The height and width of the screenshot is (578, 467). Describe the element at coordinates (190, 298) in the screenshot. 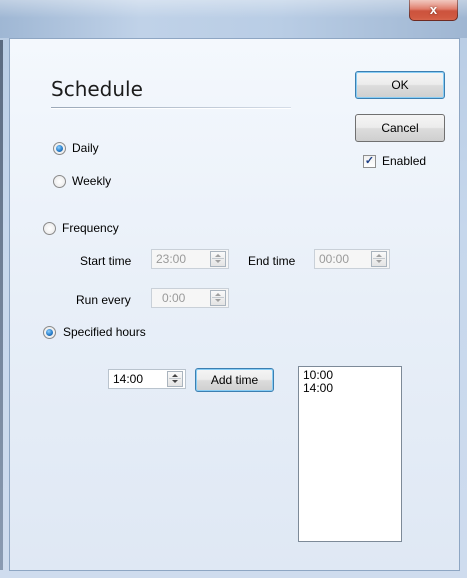

I see `run-every-stepper: 0:00` at that location.